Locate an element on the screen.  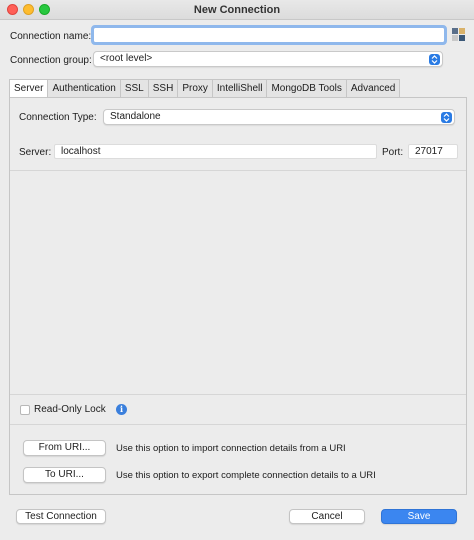
save-button: Save is located at coordinates (419, 516).